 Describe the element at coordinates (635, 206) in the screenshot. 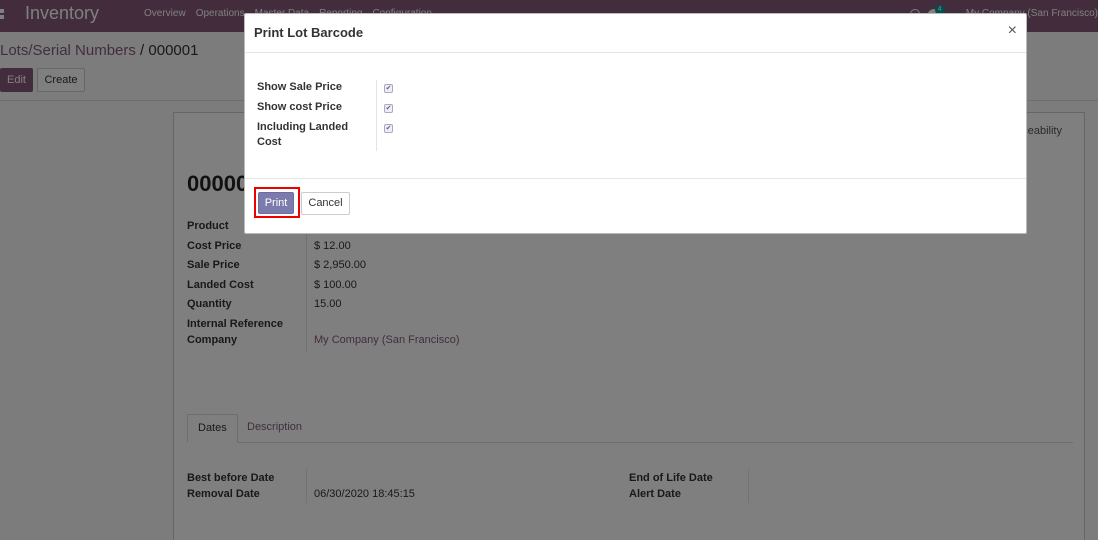

I see `modal-footer: Print Cancel` at that location.